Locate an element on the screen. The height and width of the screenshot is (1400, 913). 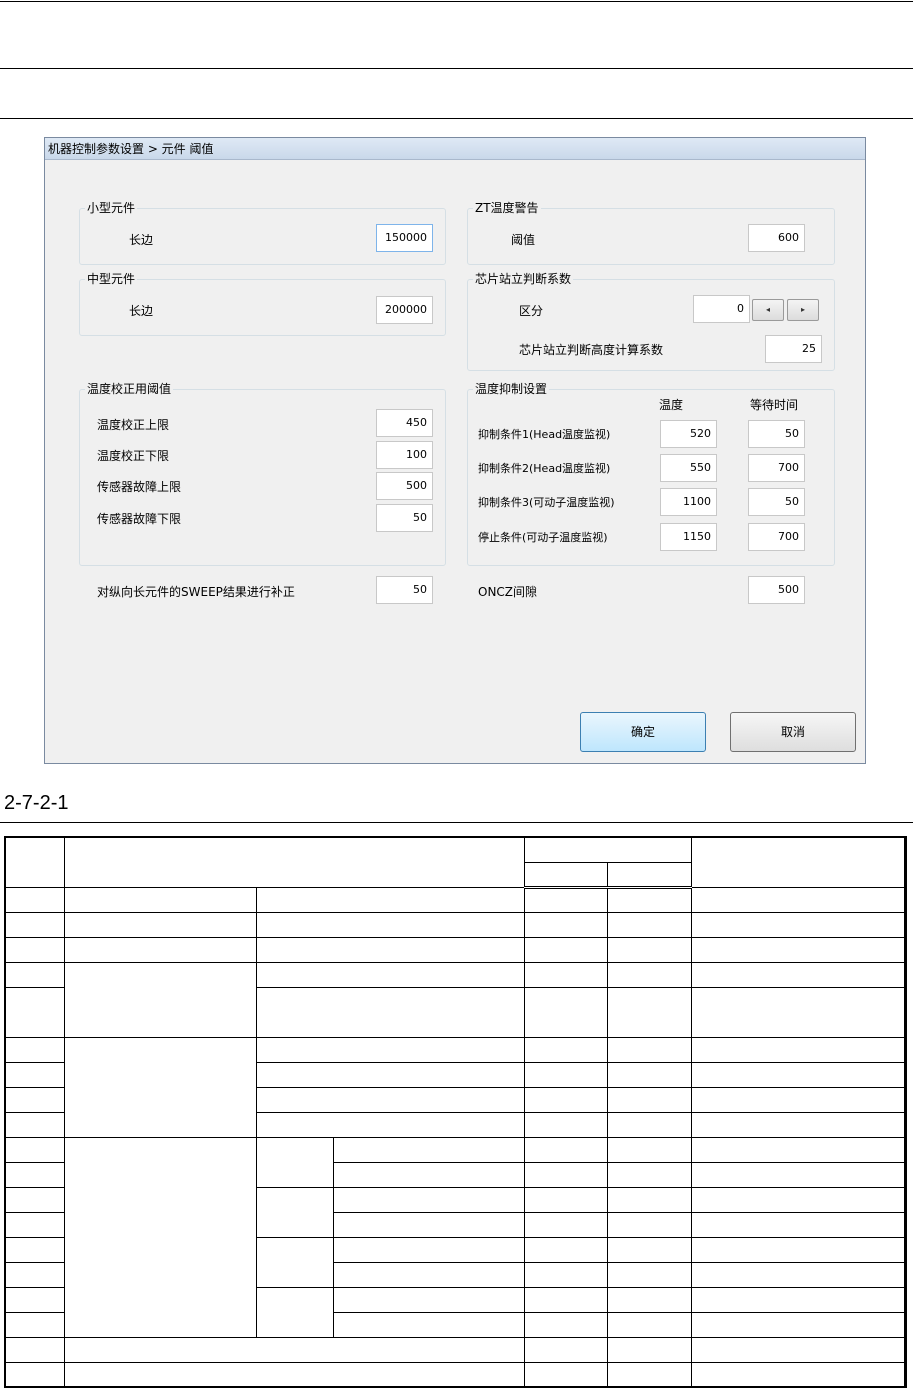
dialog-title: 机器控制参数设置 > 元件 阈值 is located at coordinates (131, 149).